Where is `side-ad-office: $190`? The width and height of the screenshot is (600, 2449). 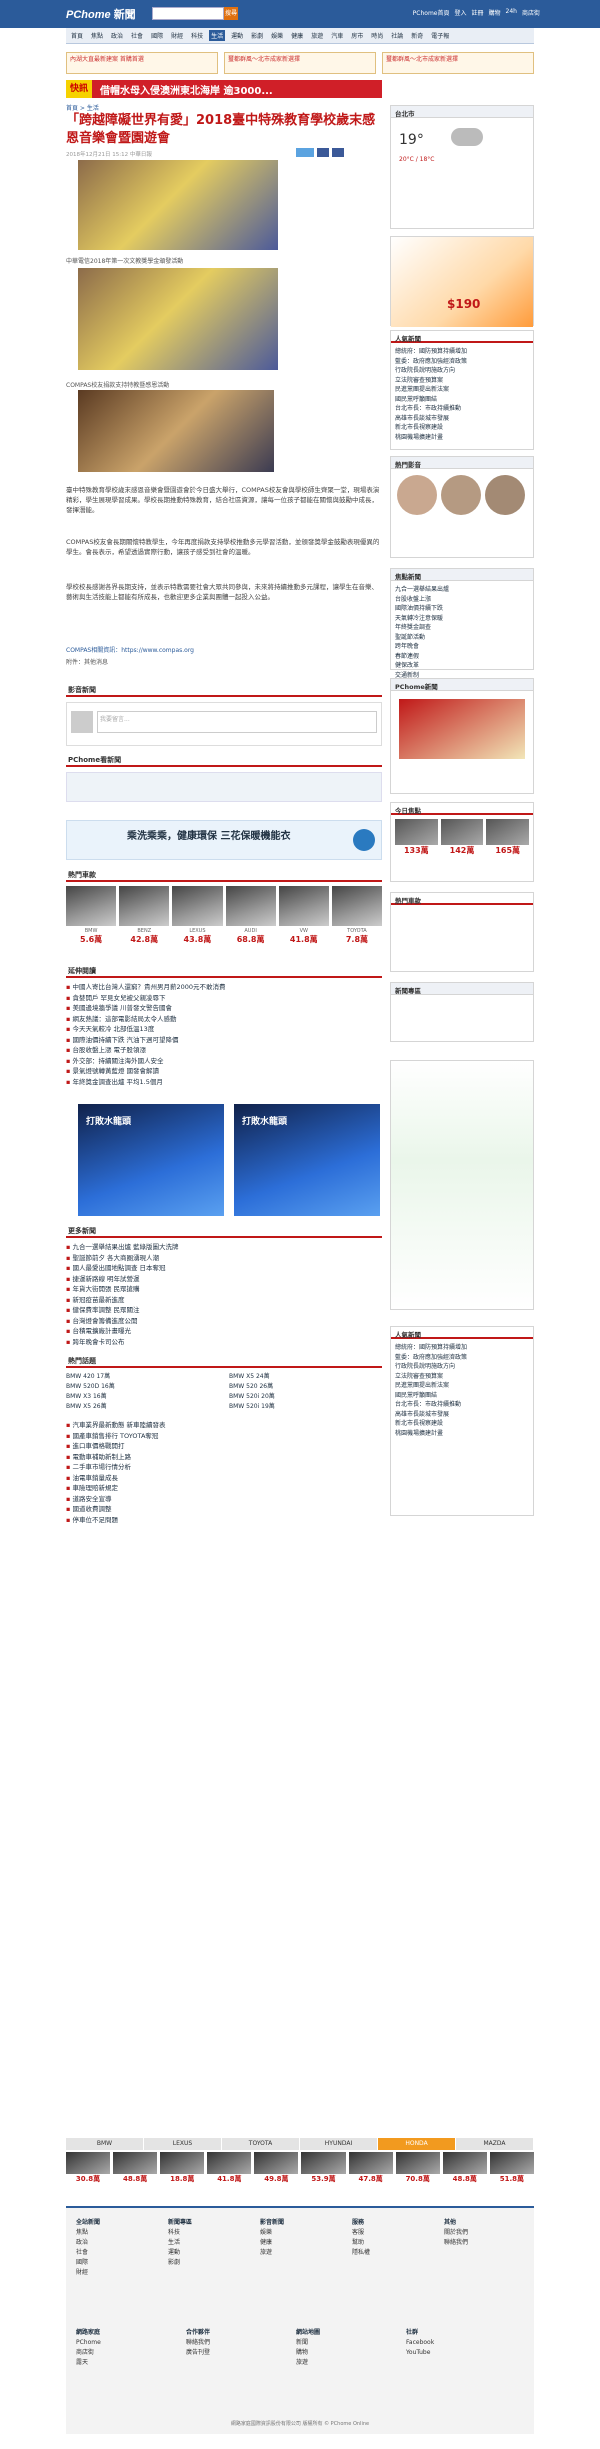
side-ad-office: $190 is located at coordinates (462, 281).